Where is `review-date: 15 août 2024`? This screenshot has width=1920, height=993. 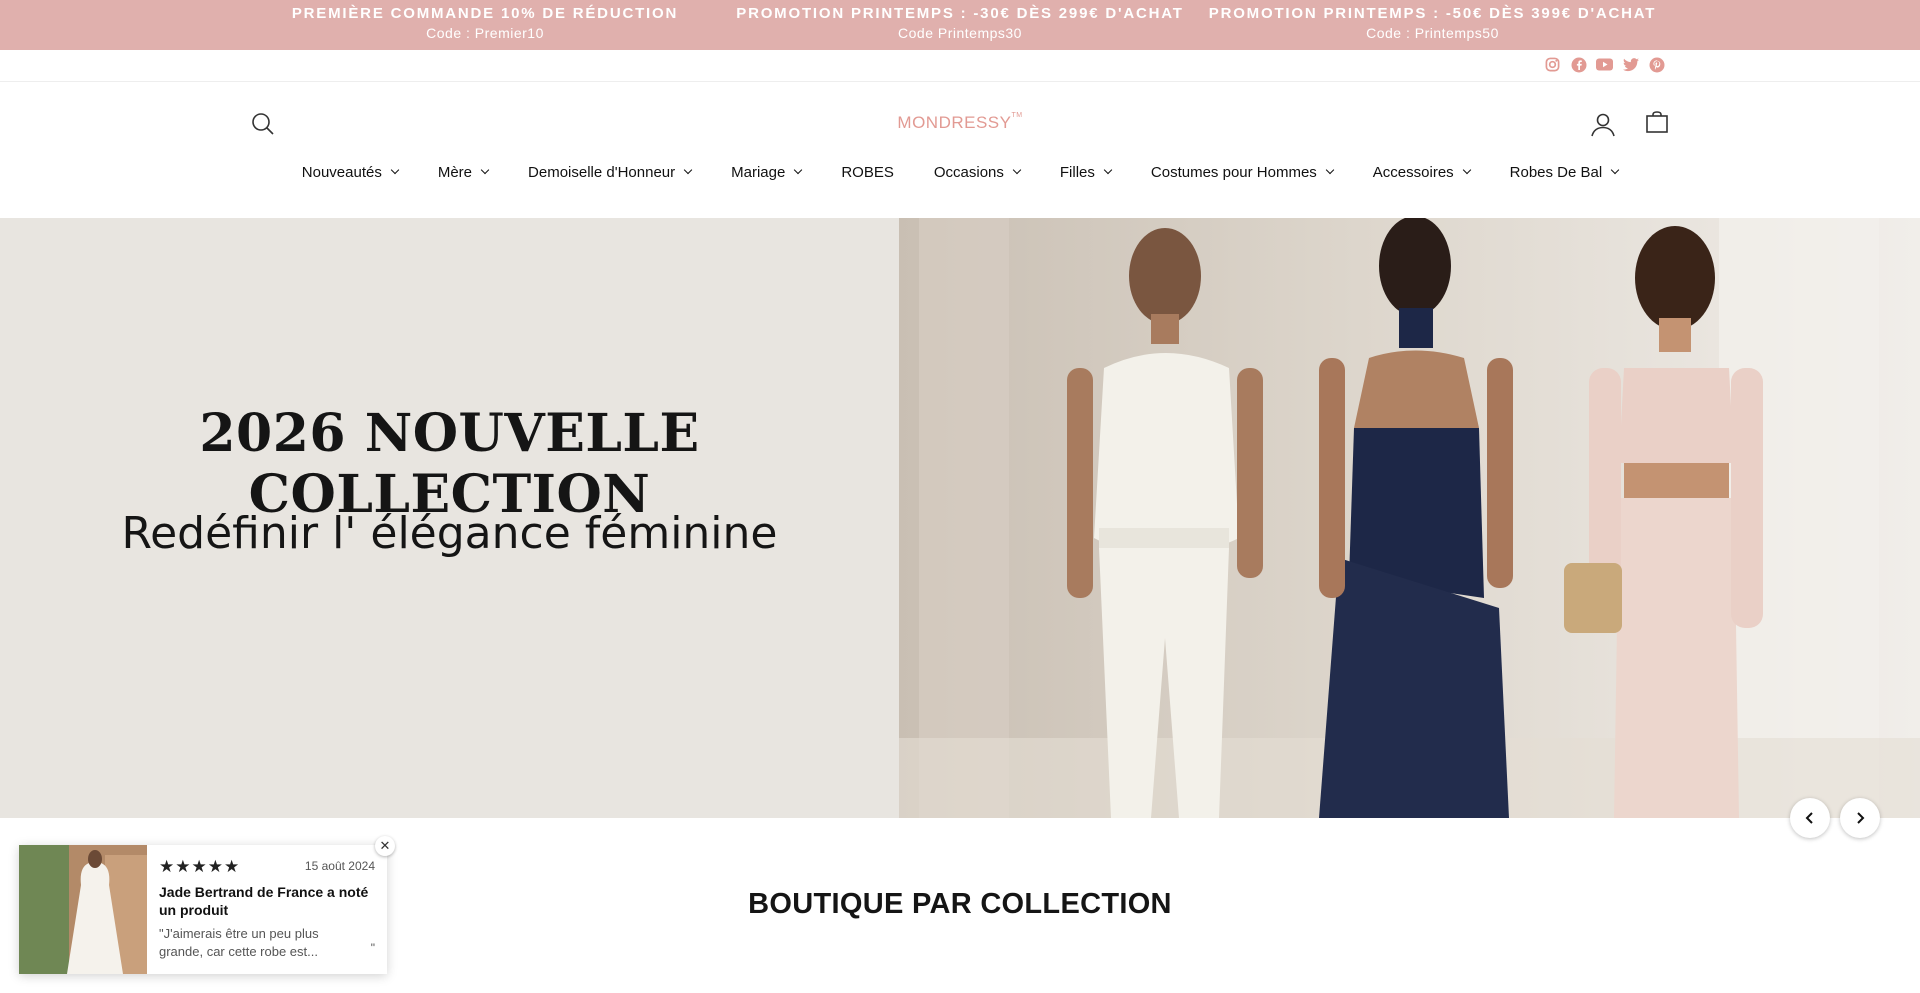 review-date: 15 août 2024 is located at coordinates (339, 866).